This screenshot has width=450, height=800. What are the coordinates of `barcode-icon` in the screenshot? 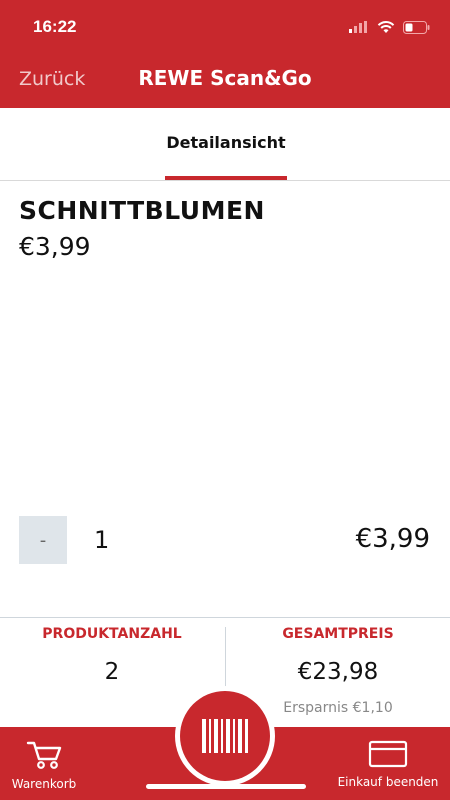 It's located at (225, 736).